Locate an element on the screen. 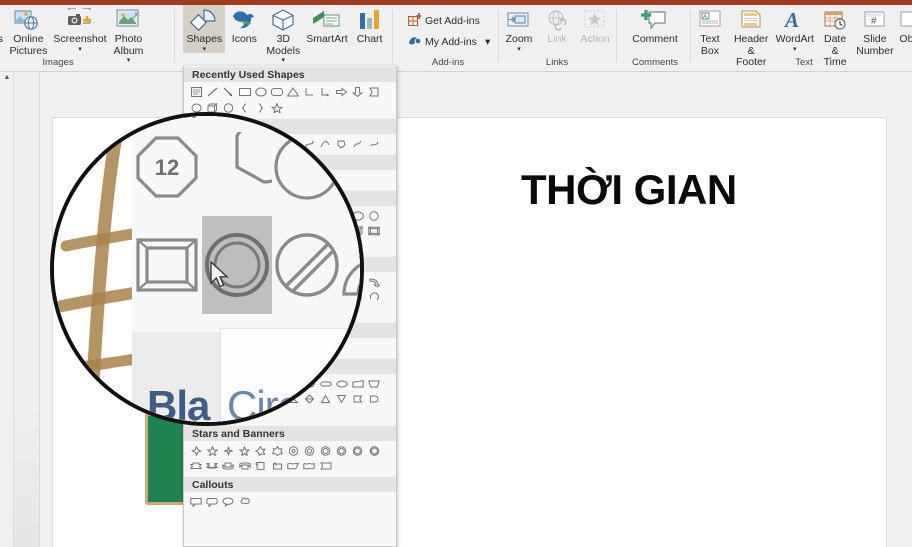 This screenshot has width=912, height=547. my-addins-label: My Add-ins is located at coordinates (451, 41).